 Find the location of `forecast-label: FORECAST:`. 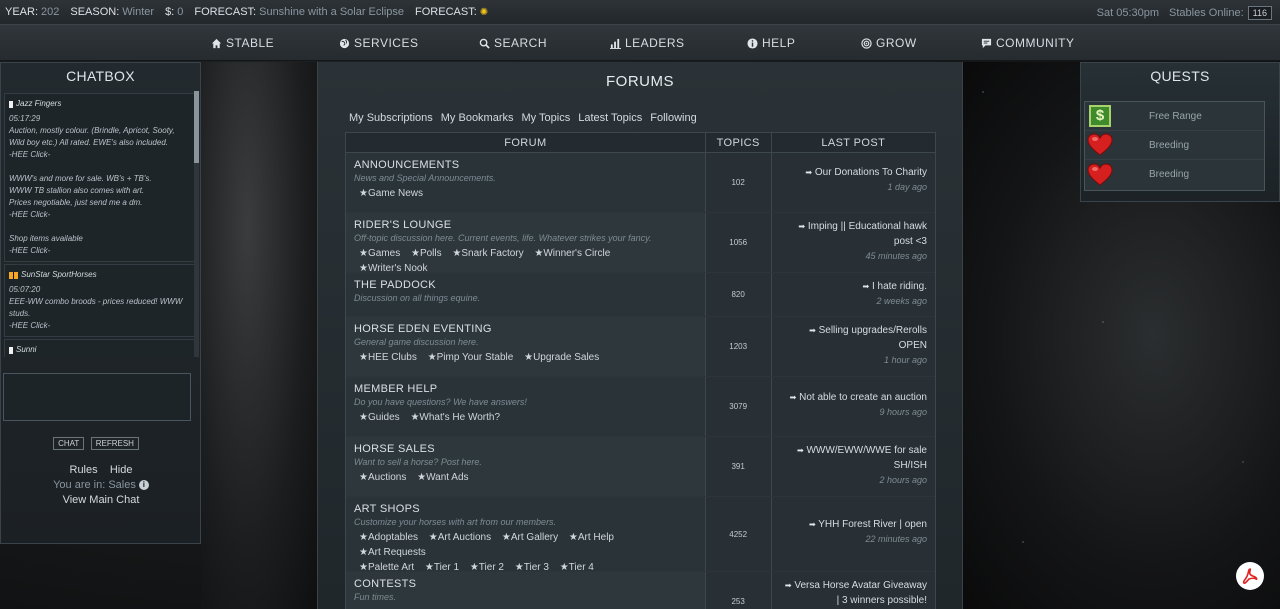

forecast-label: FORECAST: is located at coordinates (225, 12).